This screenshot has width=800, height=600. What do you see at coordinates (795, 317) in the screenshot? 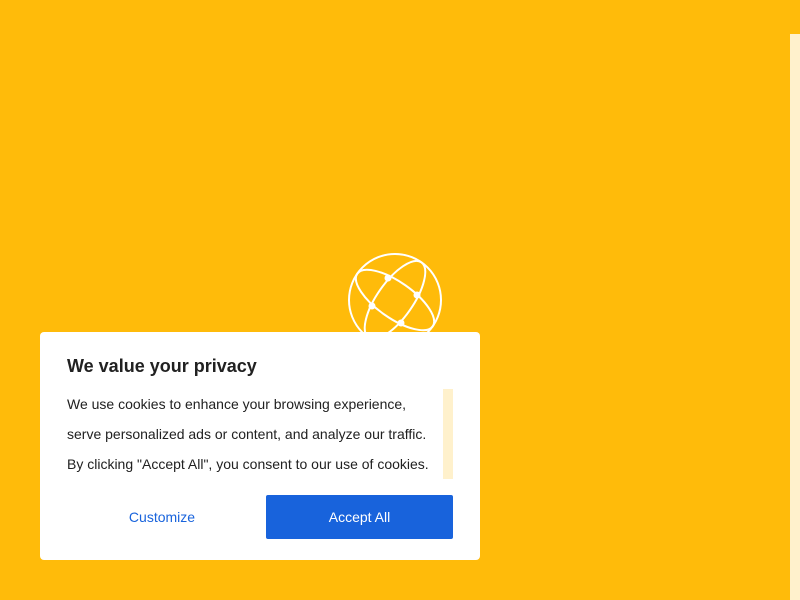
I see `page-scrollbar` at bounding box center [795, 317].